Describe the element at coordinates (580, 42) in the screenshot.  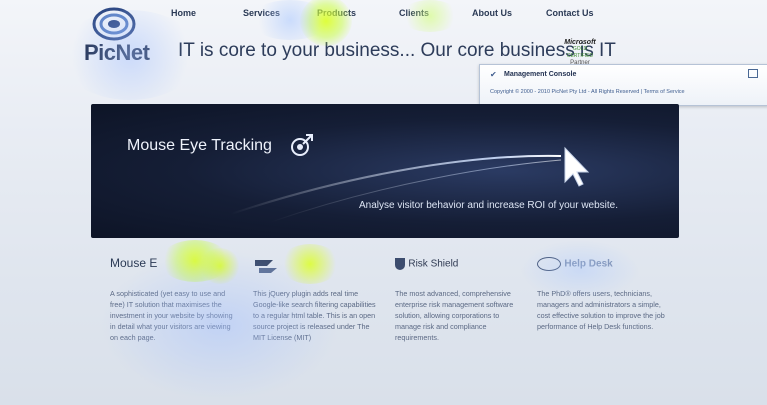
I see `badge-brand: Microsoft` at that location.